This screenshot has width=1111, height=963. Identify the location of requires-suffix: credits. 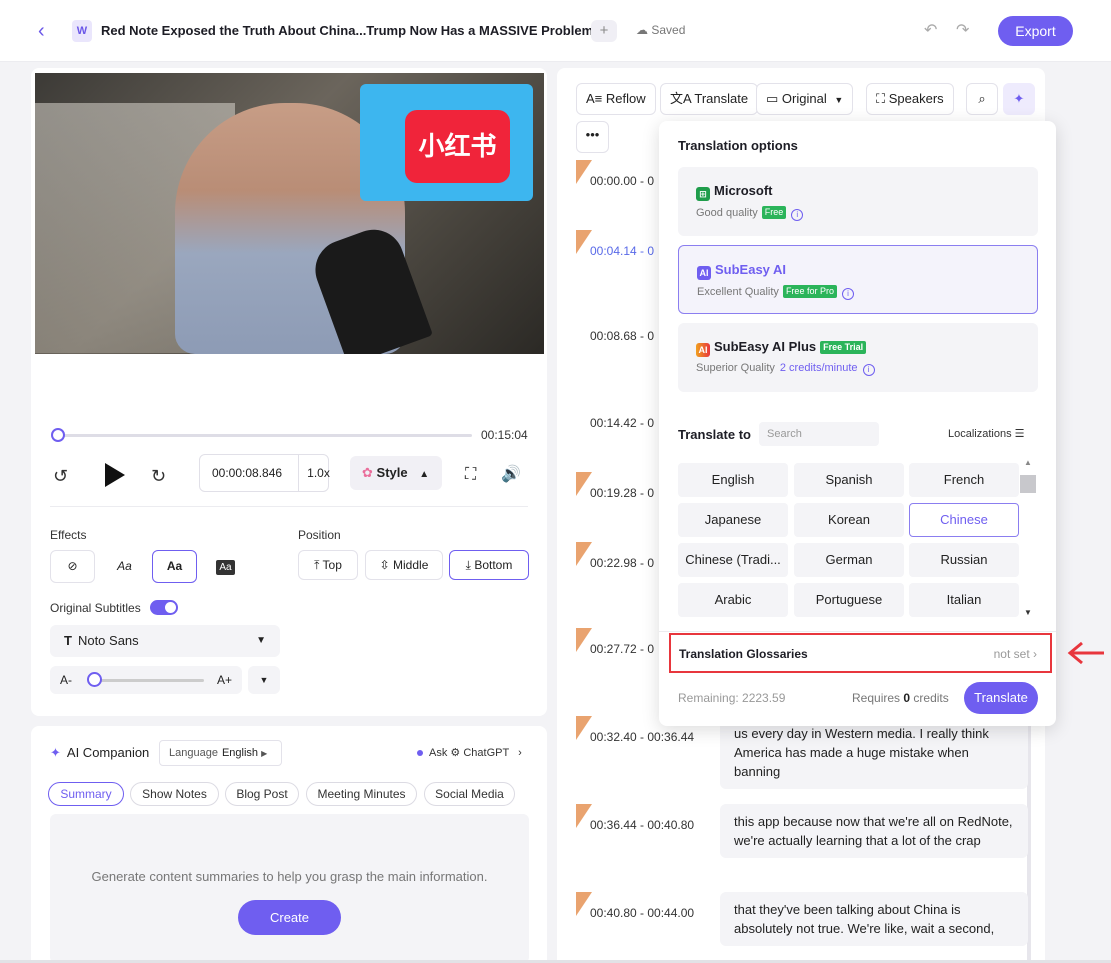
(931, 698).